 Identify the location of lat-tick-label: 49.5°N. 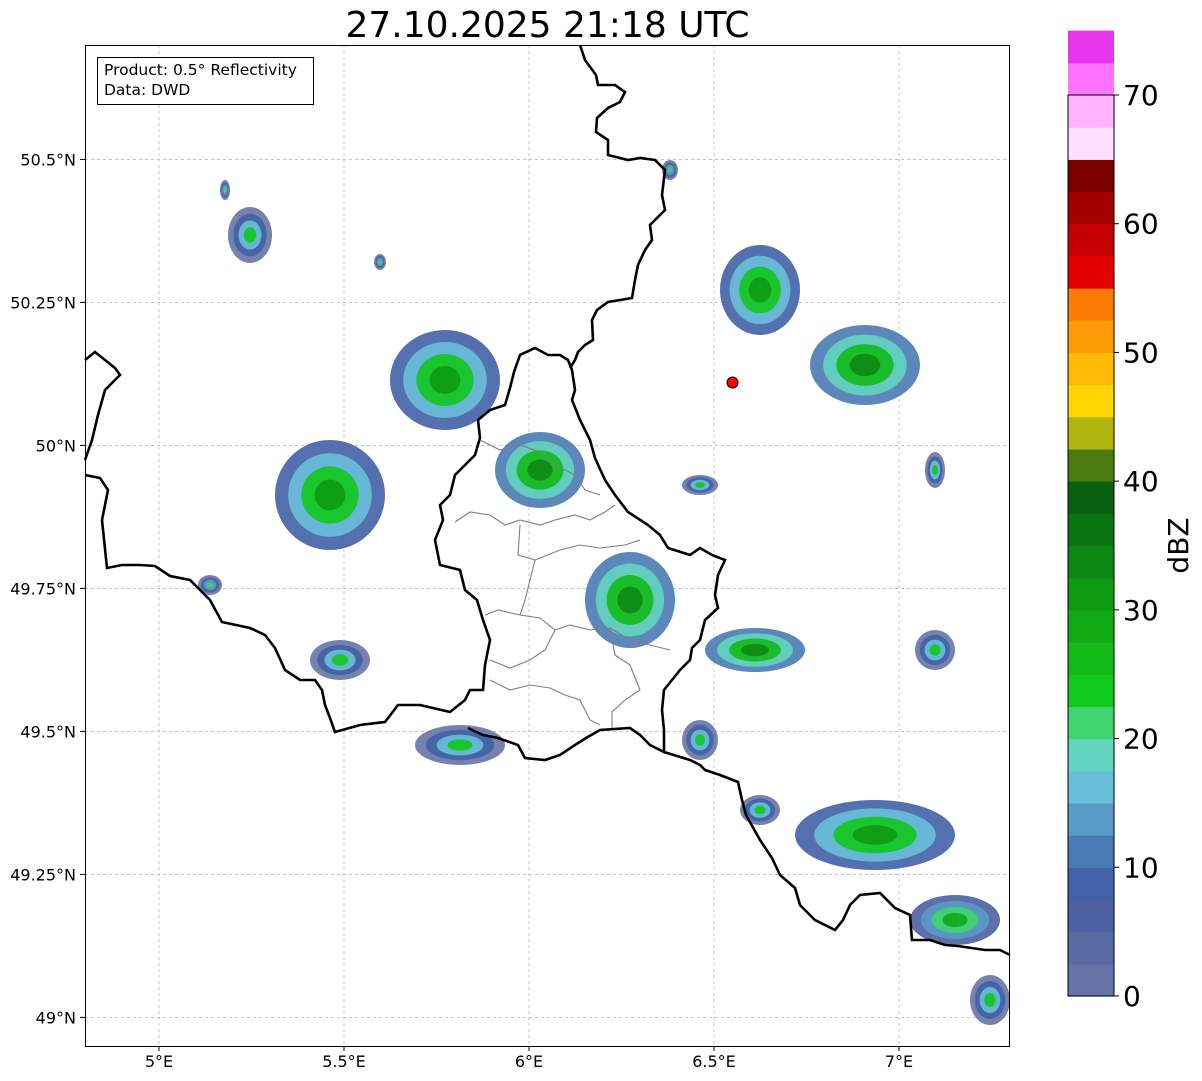
(48, 731).